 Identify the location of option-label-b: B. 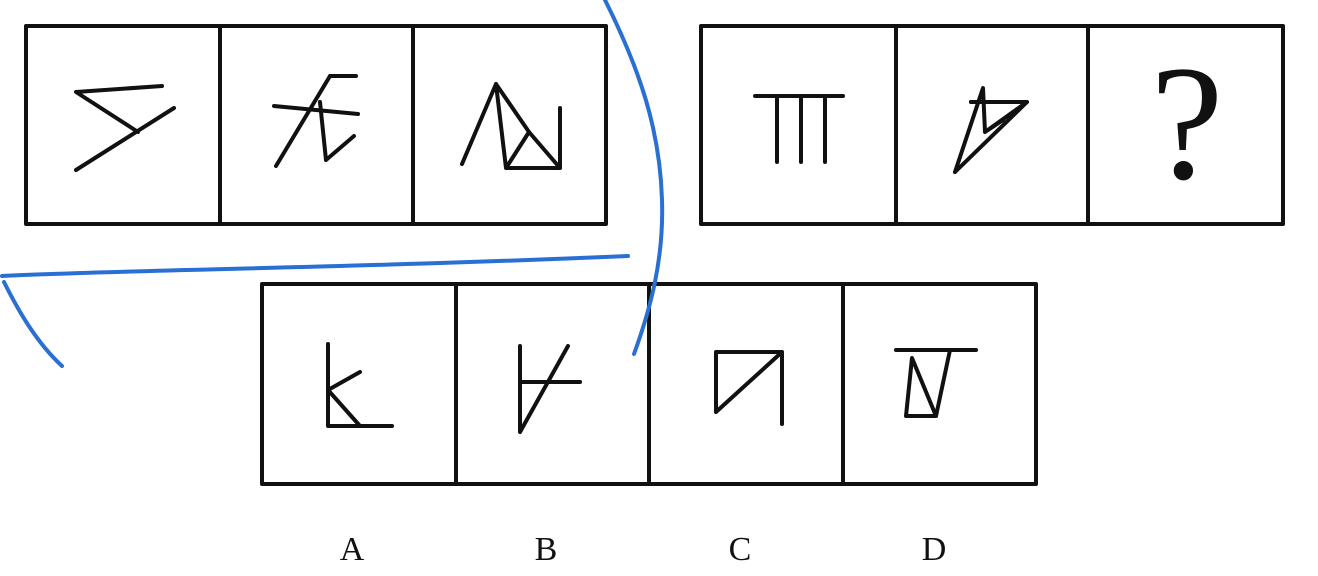
(546, 550).